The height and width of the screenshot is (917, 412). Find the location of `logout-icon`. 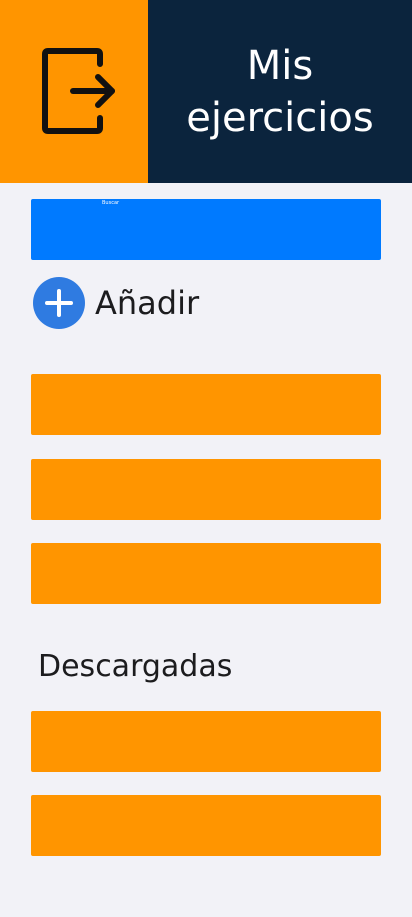

logout-icon is located at coordinates (78, 91).